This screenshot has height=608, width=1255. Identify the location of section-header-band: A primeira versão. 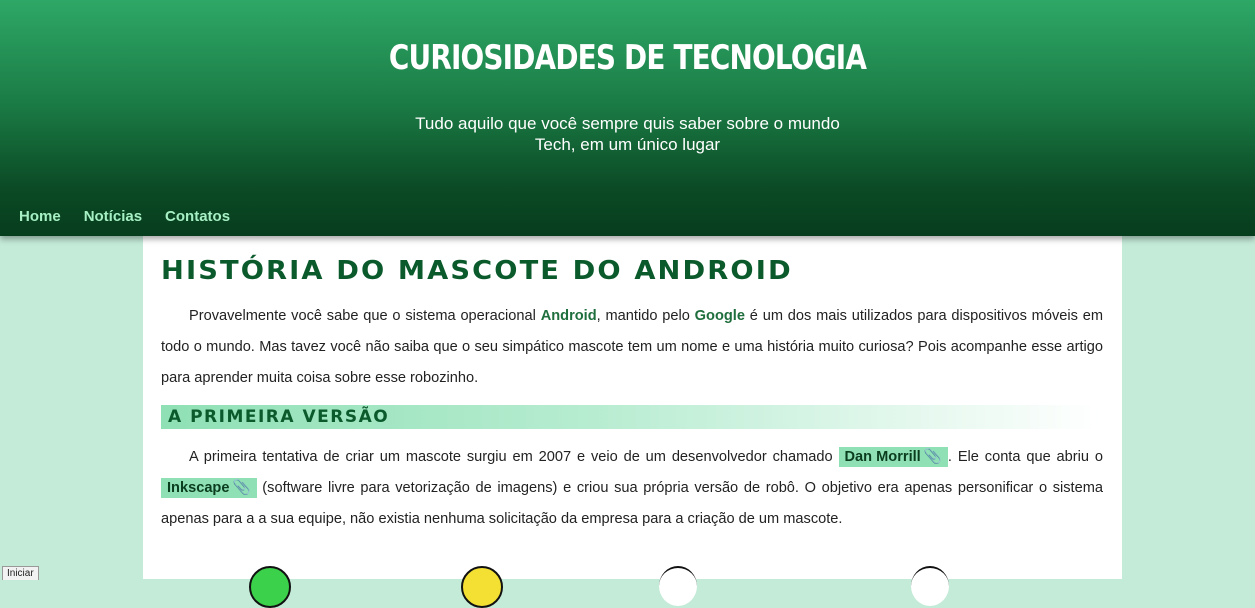
(631, 417).